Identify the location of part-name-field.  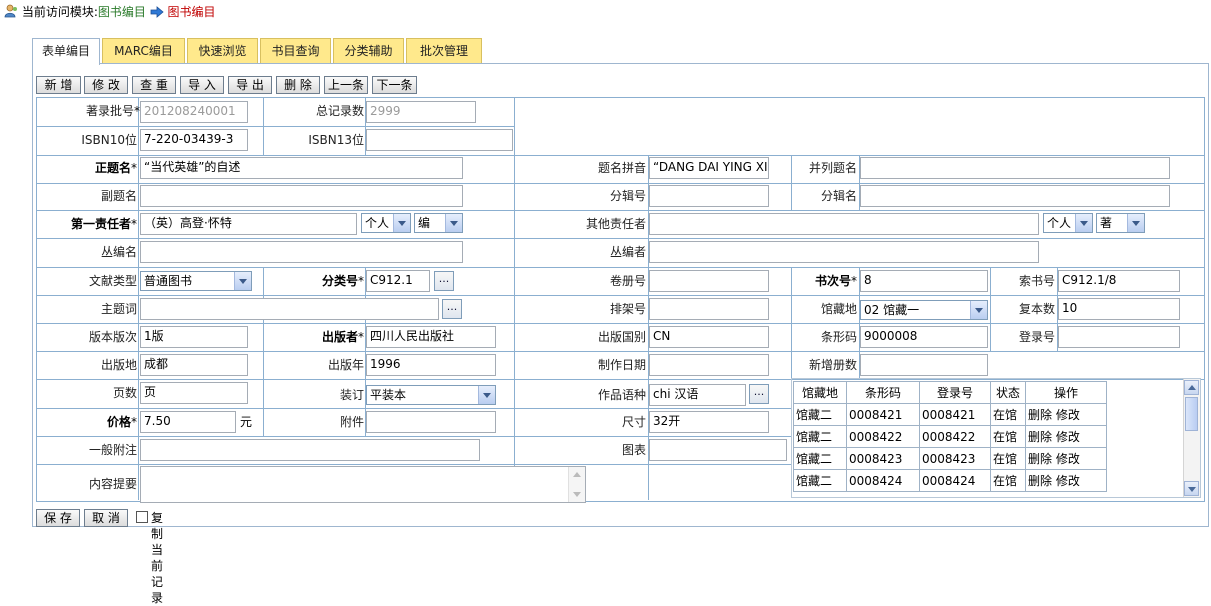
(1015, 196).